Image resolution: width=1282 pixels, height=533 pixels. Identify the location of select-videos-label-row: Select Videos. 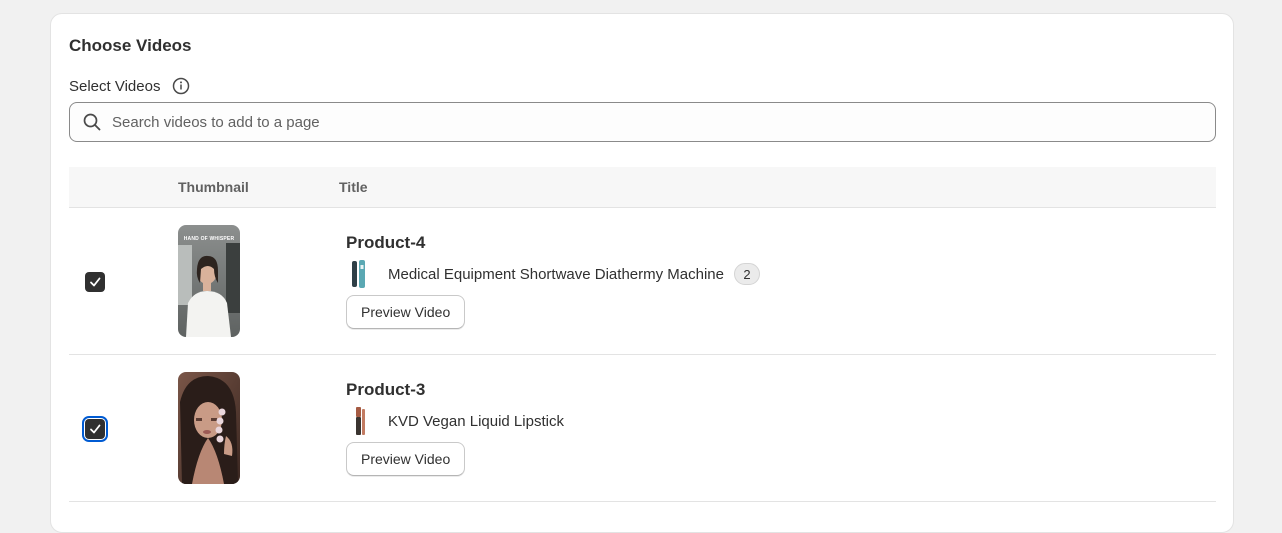
(129, 86).